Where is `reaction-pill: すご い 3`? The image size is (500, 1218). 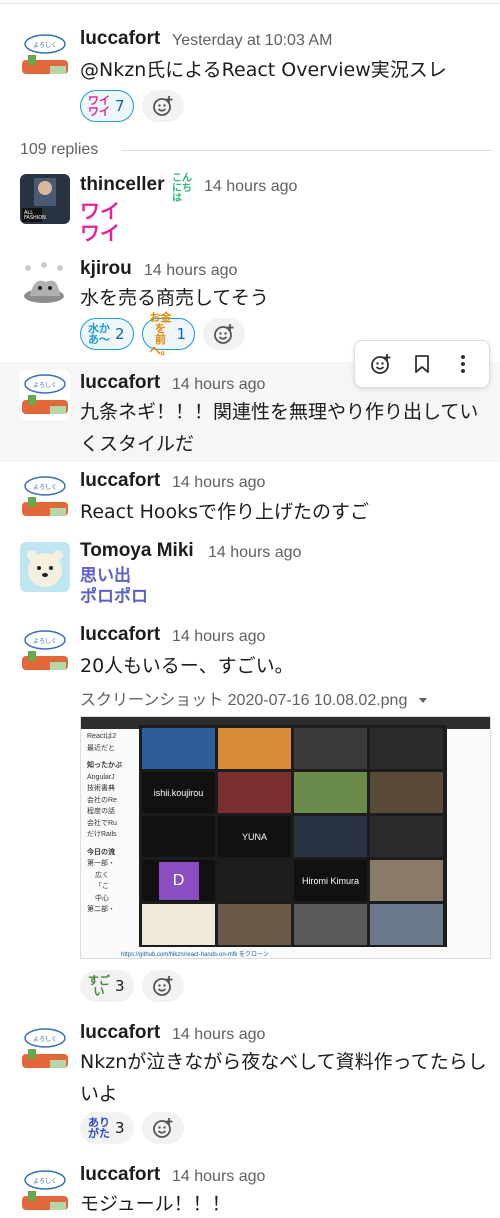 reaction-pill: すご い 3 is located at coordinates (107, 986).